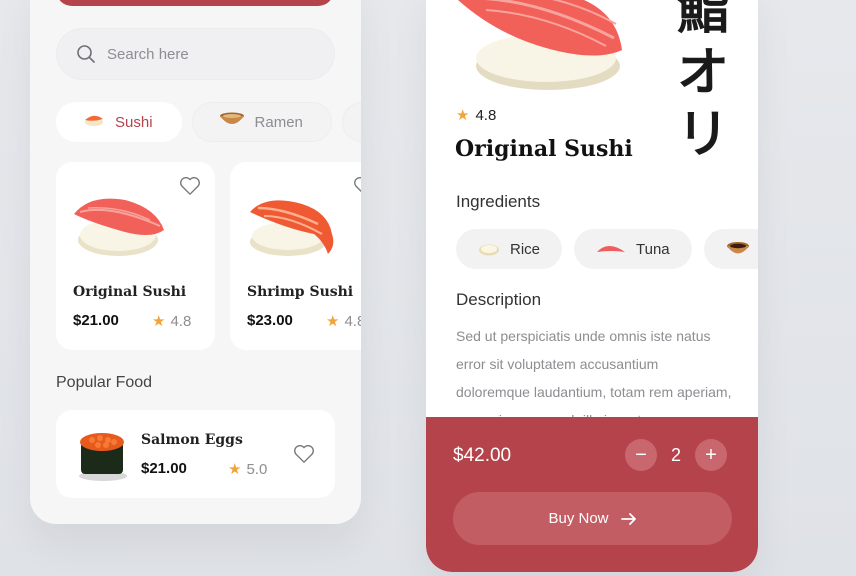 The image size is (856, 576). I want to click on rice-icon, so click(489, 250).